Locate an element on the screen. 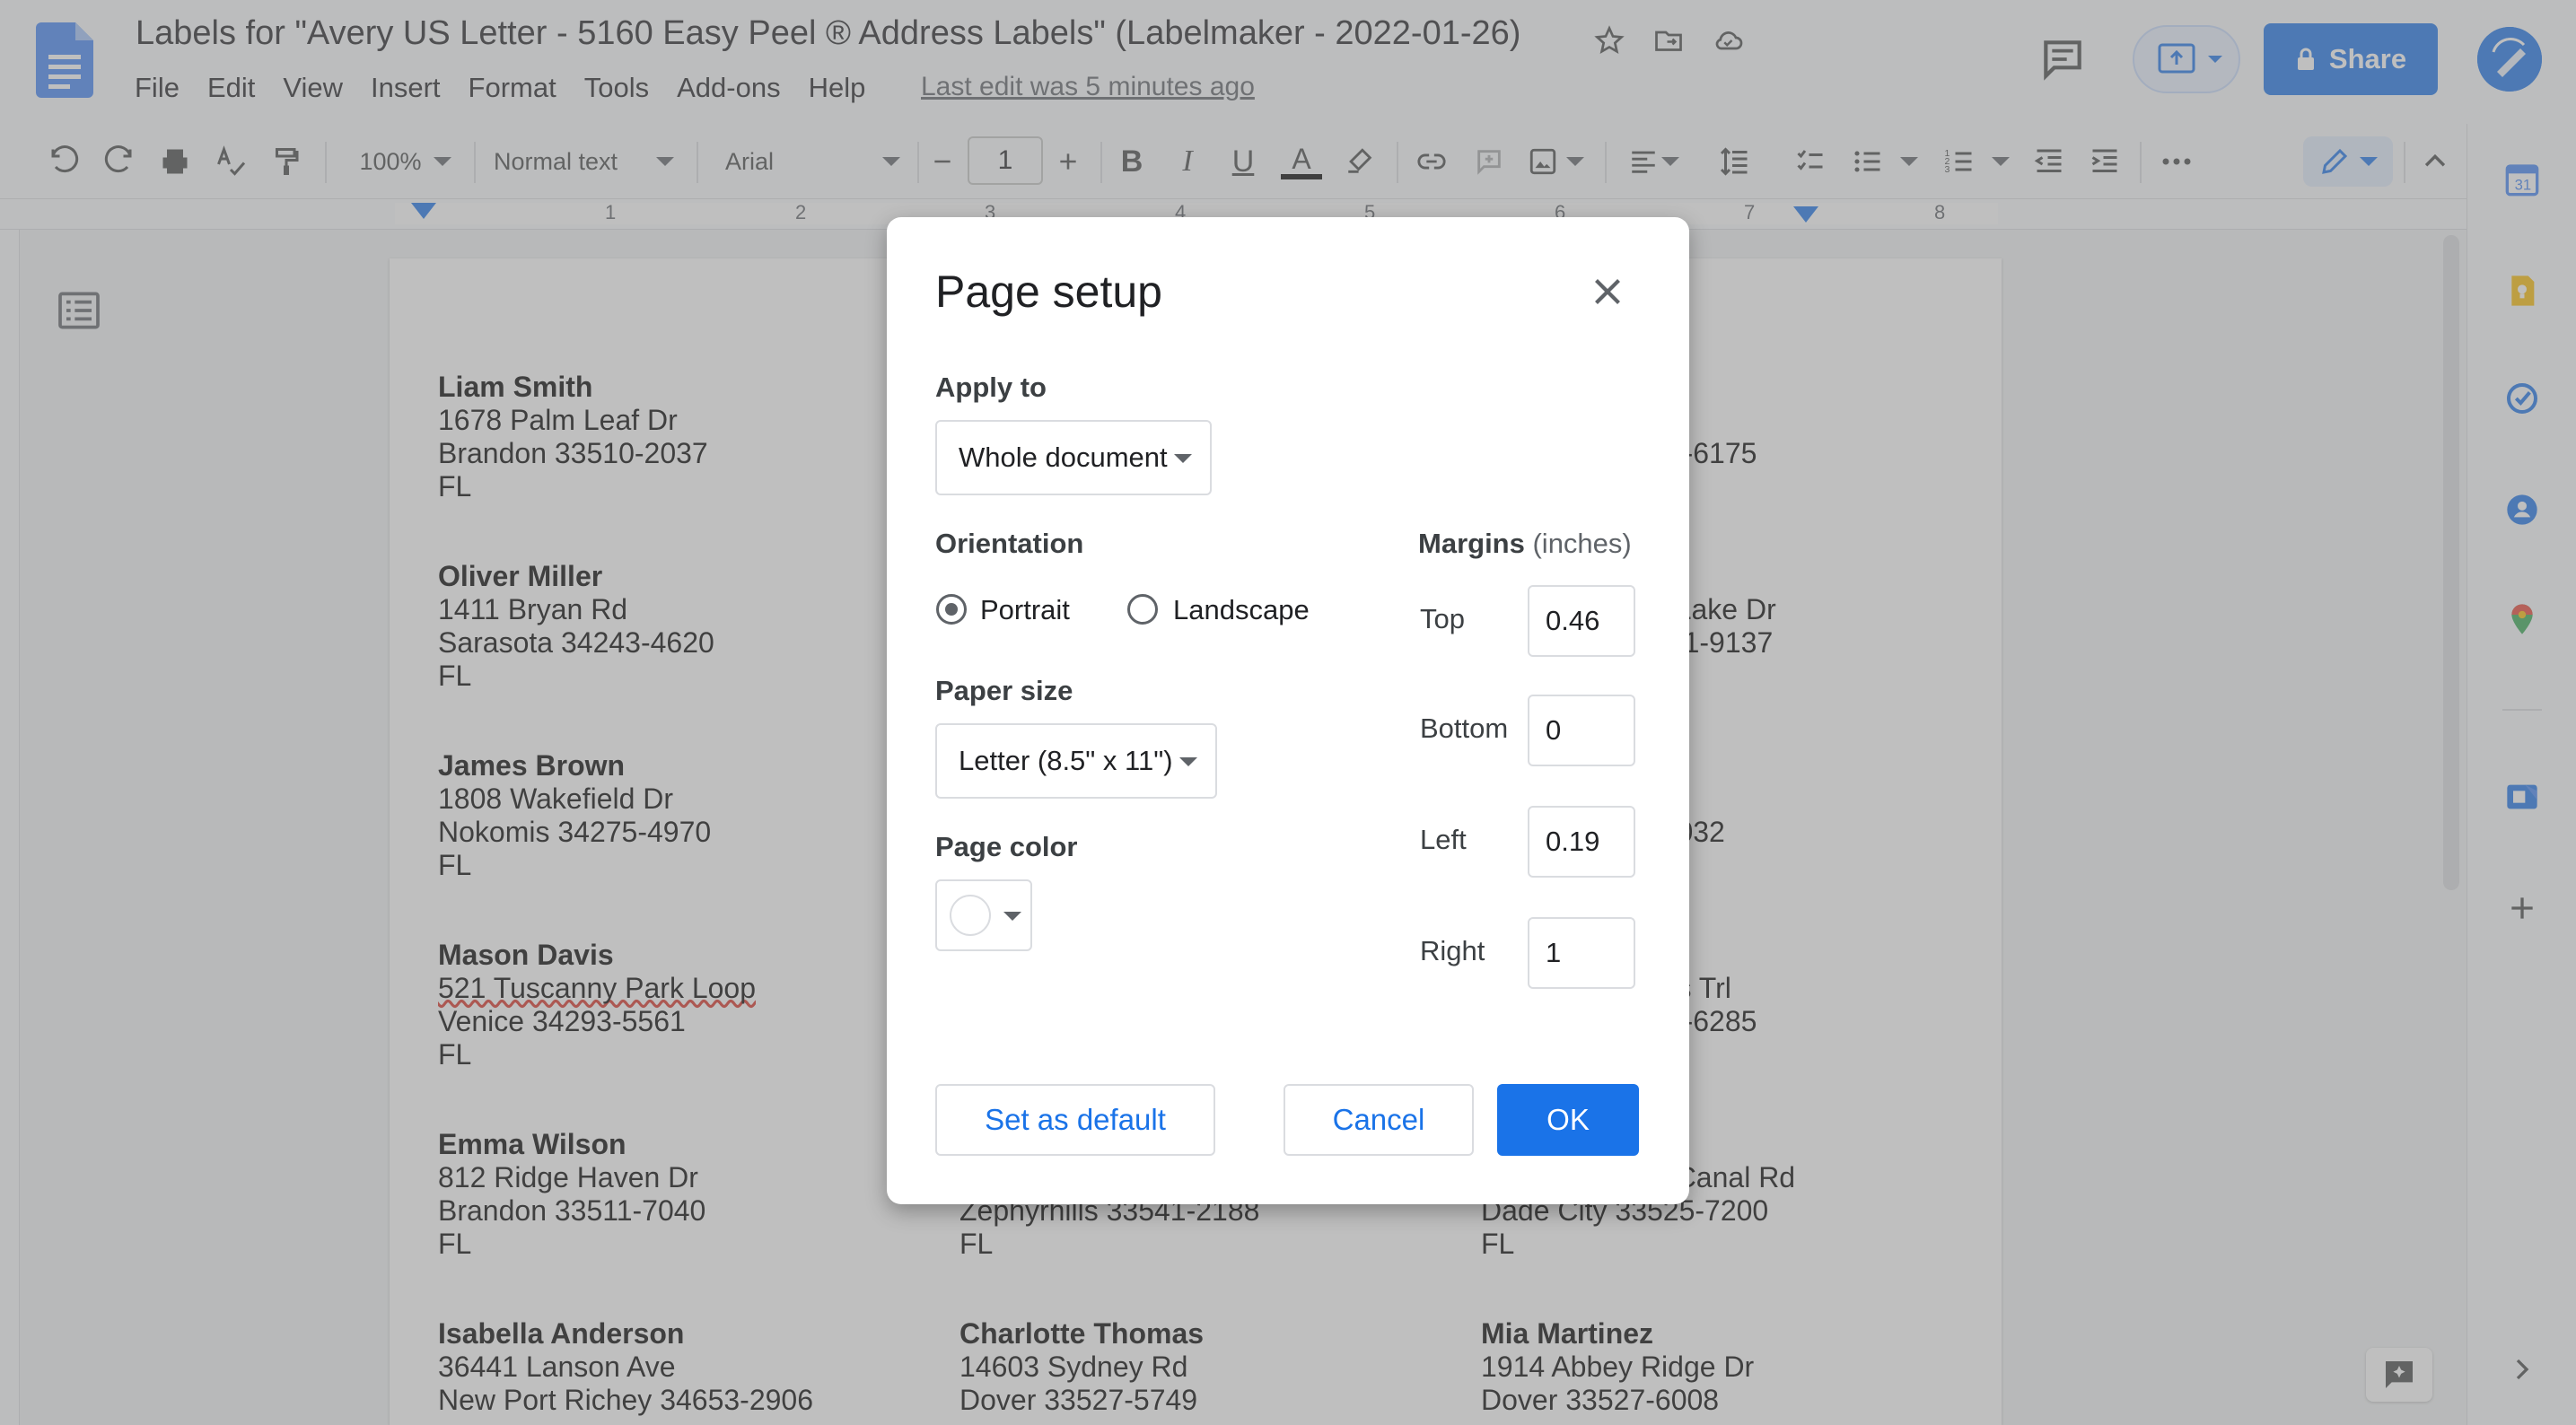  margin-left-label: Left is located at coordinates (1443, 839).